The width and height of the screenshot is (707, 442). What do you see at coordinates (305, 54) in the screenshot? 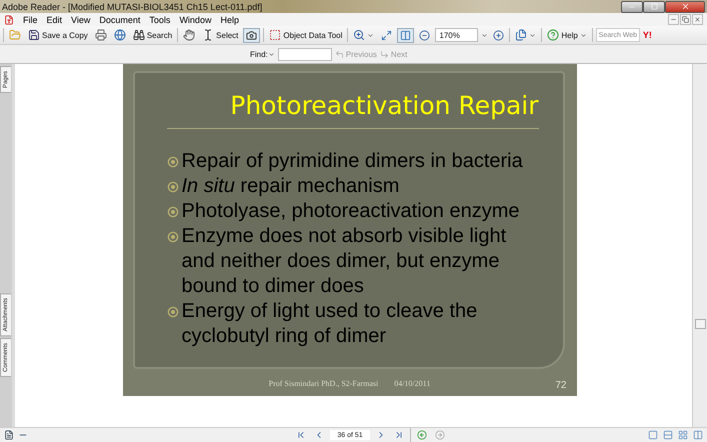
I see `find-field` at bounding box center [305, 54].